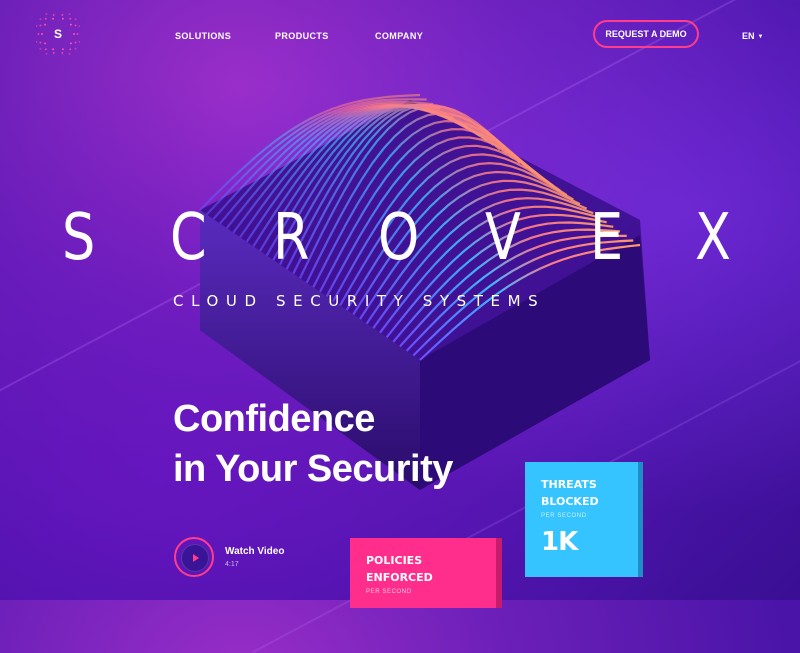  I want to click on card-title: THREATS, so click(581, 484).